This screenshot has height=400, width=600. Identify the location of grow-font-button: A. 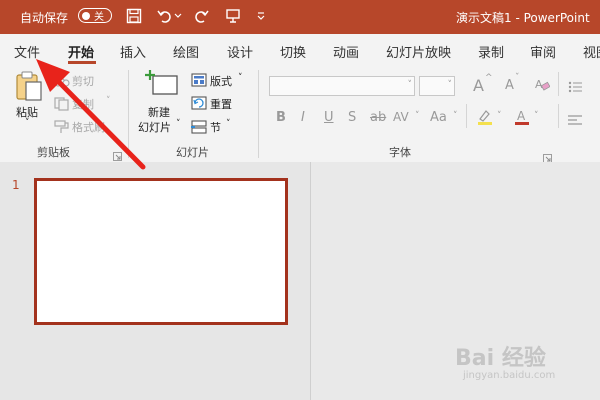
(478, 85).